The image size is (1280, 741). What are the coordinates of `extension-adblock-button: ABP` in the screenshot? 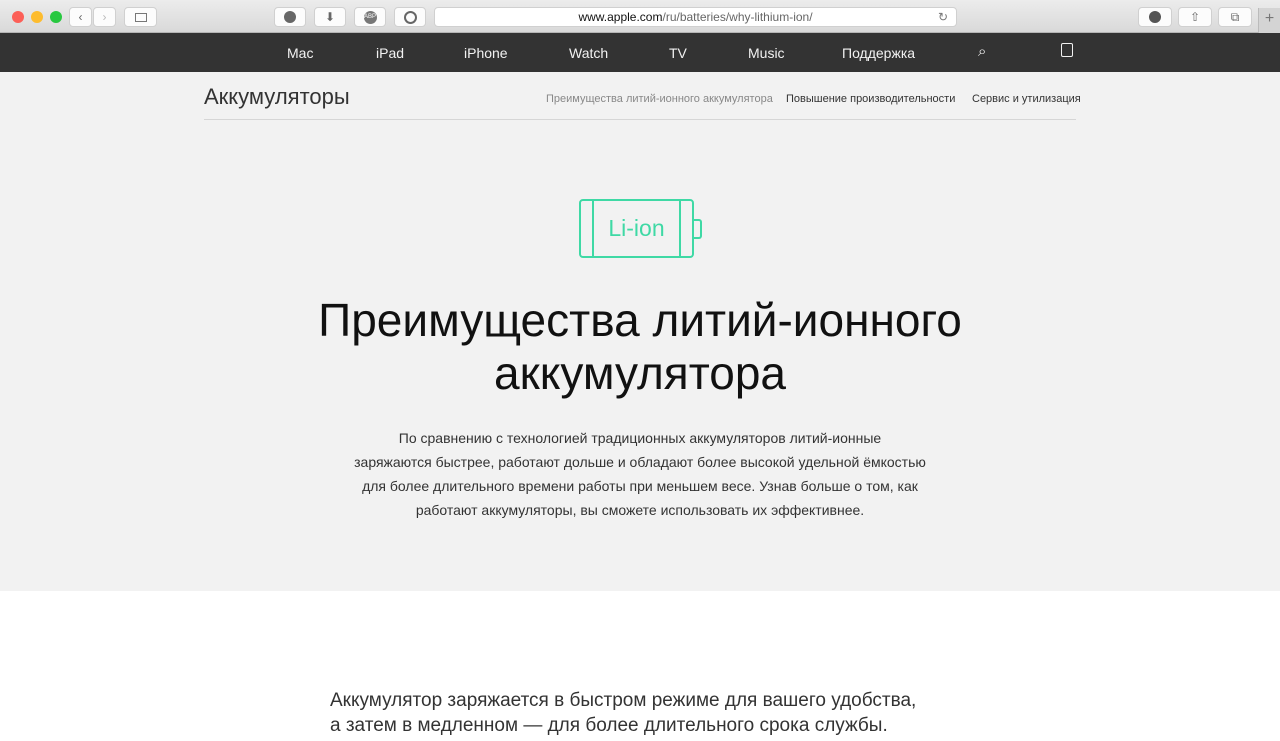 It's located at (370, 17).